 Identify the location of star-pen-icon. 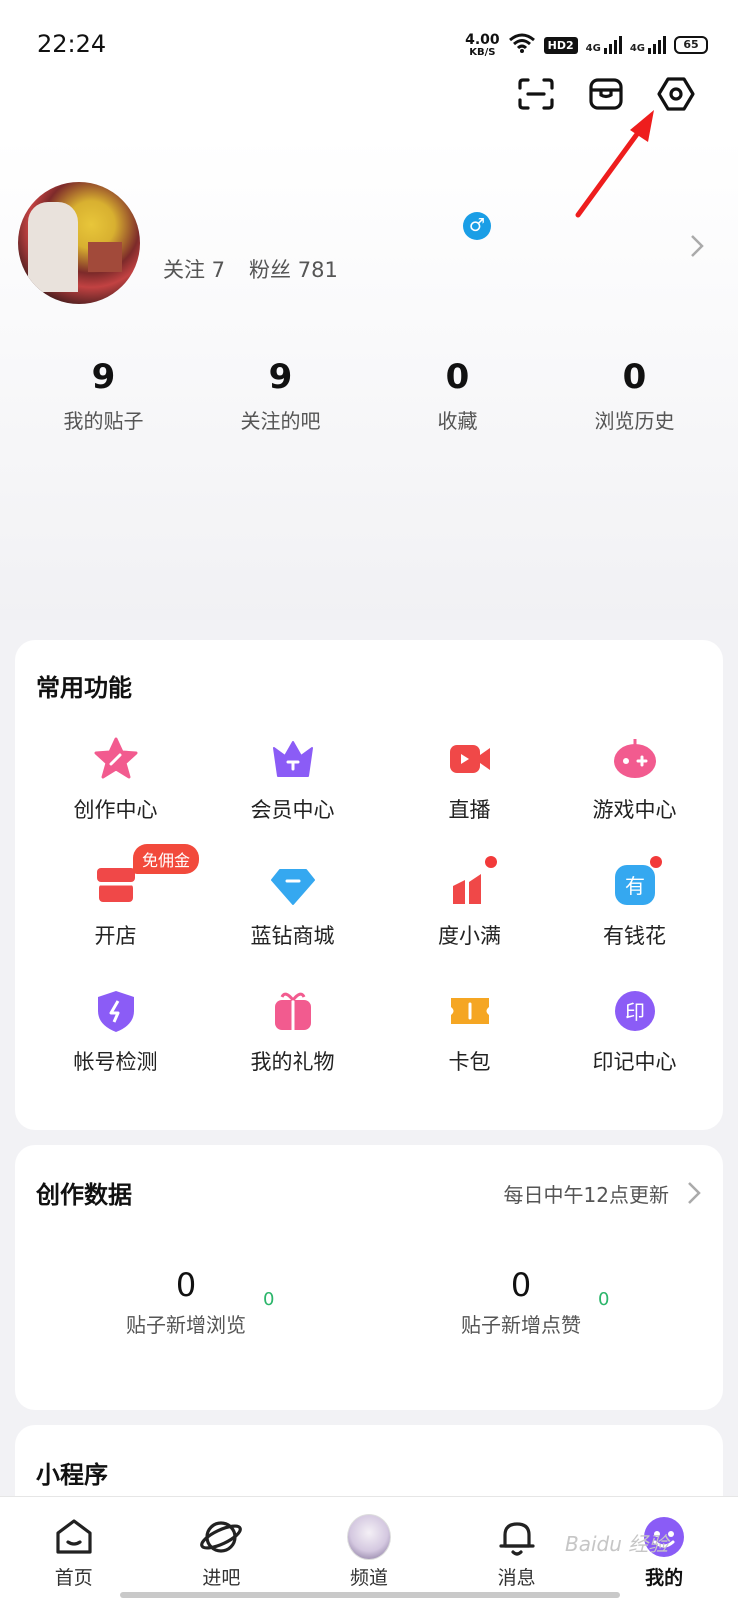
(116, 759).